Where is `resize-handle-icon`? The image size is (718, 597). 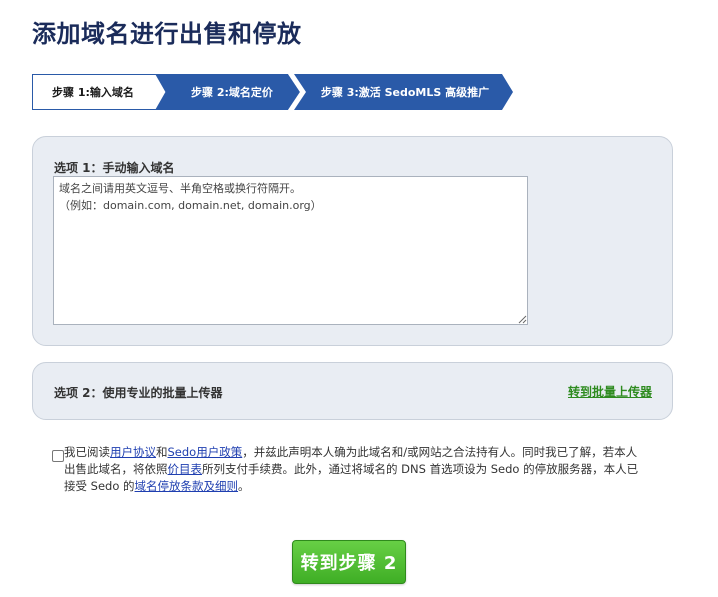
resize-handle-icon is located at coordinates (522, 319).